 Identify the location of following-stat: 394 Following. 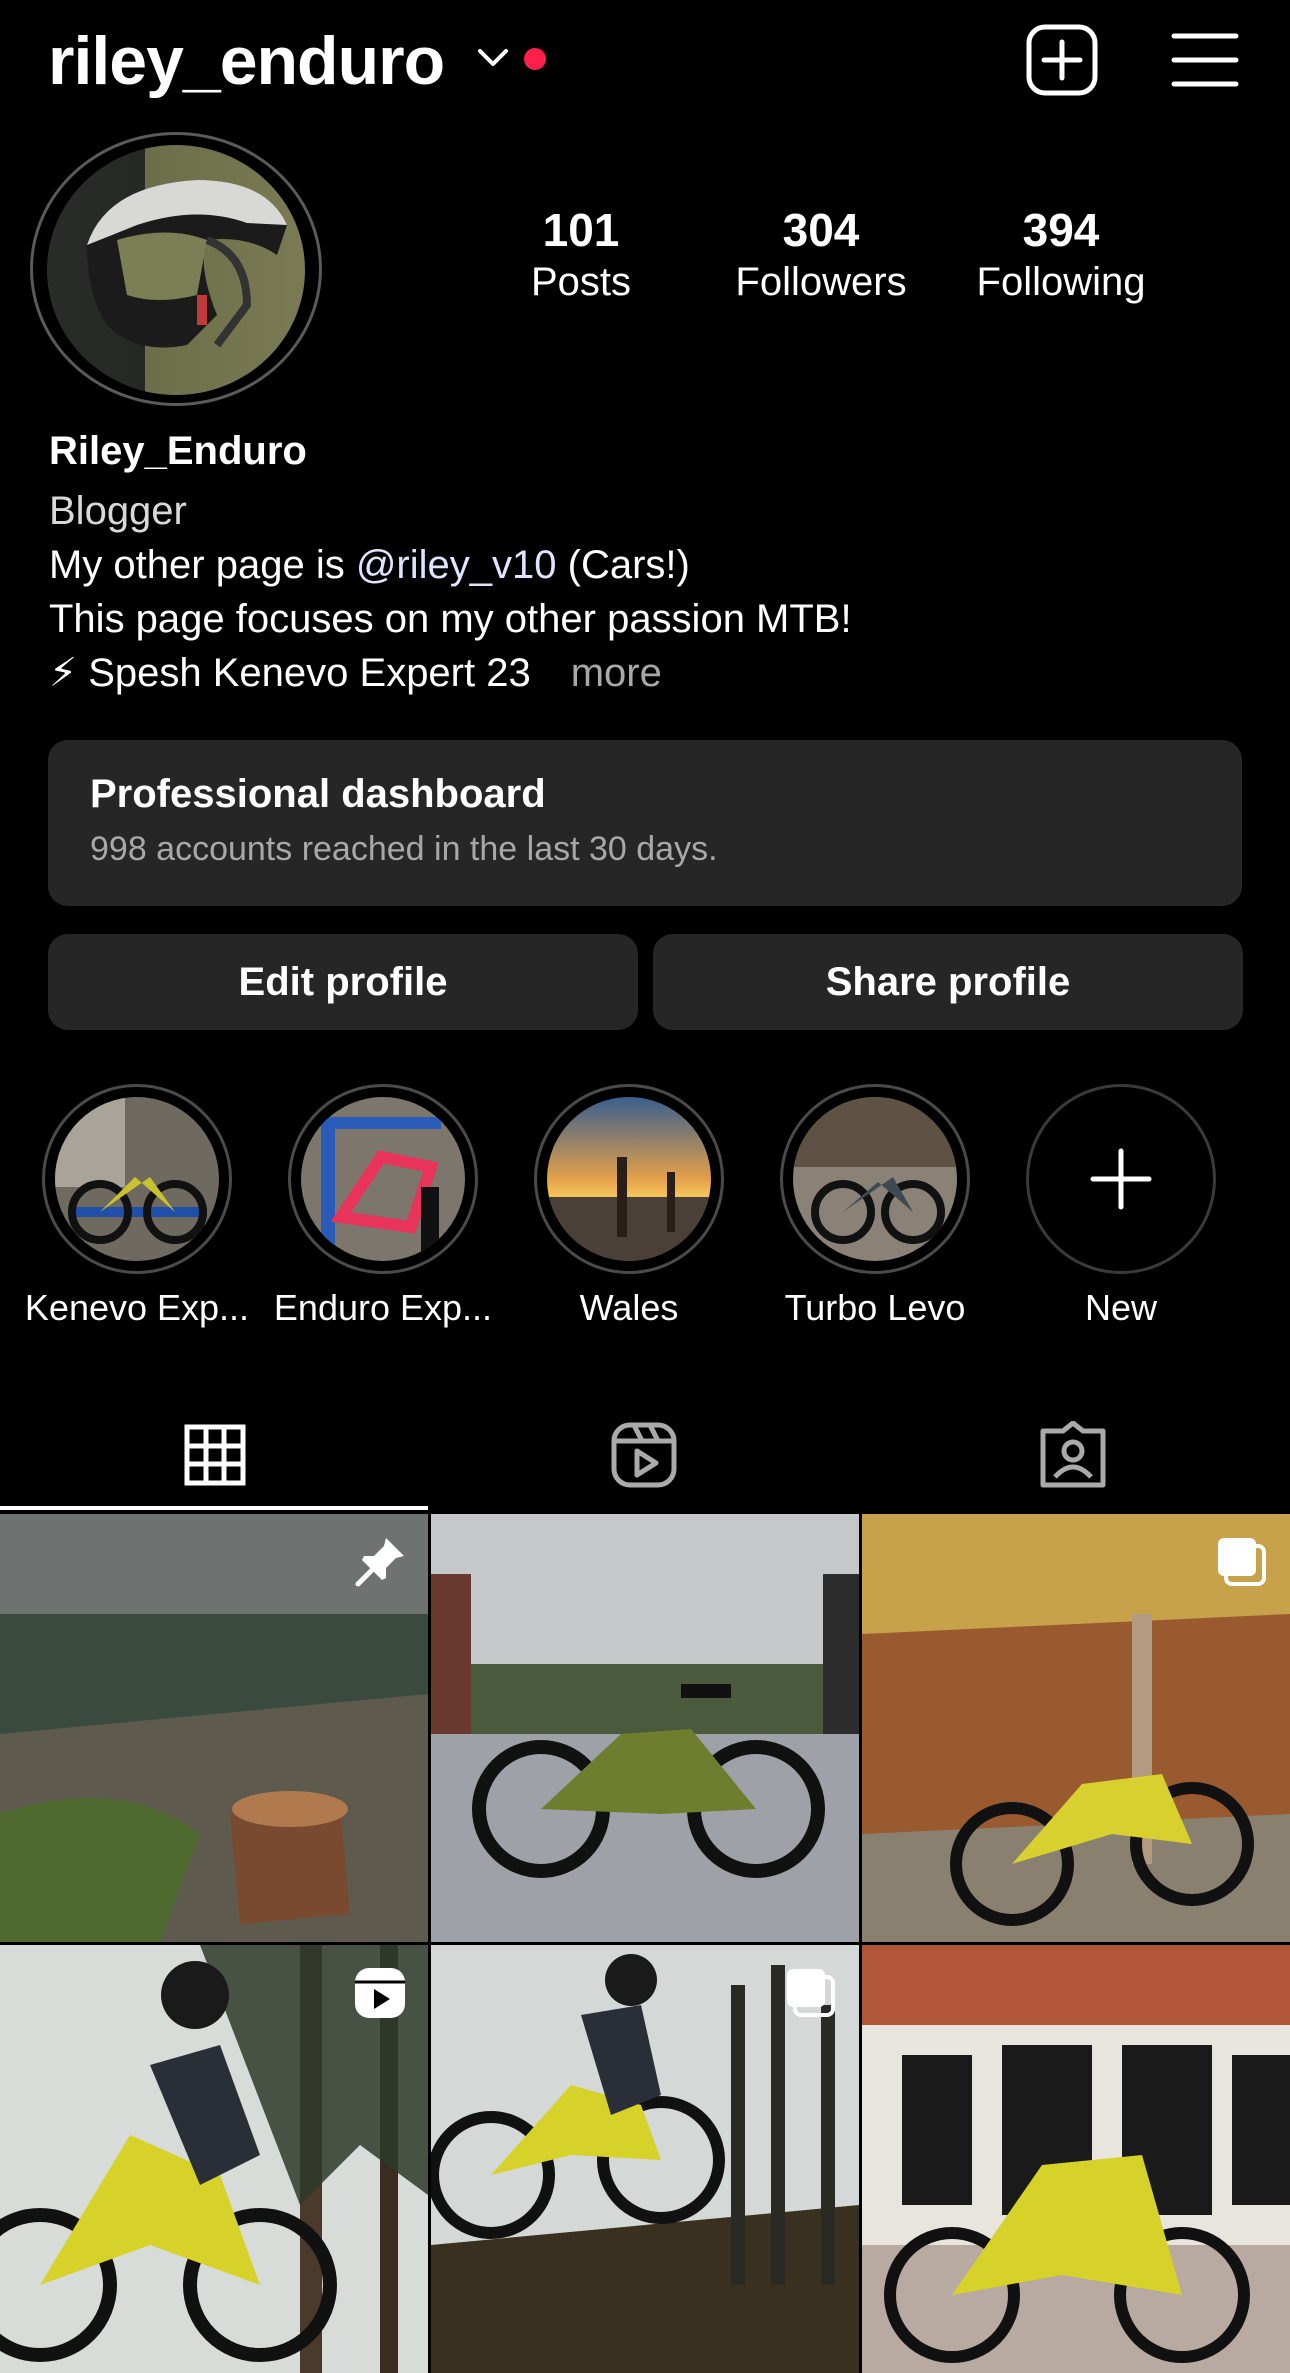
(1061, 255).